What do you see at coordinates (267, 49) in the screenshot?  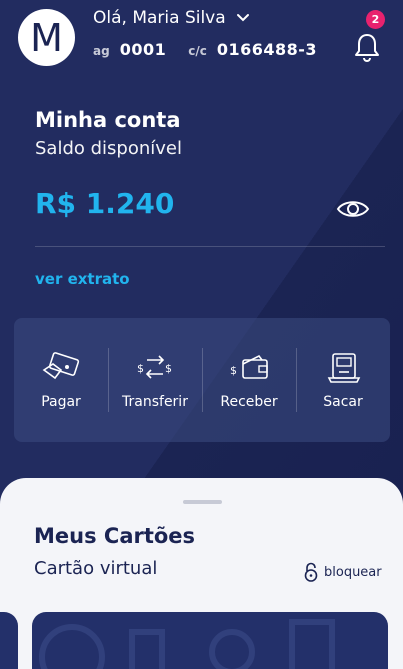 I see `account-value: 0166488-3` at bounding box center [267, 49].